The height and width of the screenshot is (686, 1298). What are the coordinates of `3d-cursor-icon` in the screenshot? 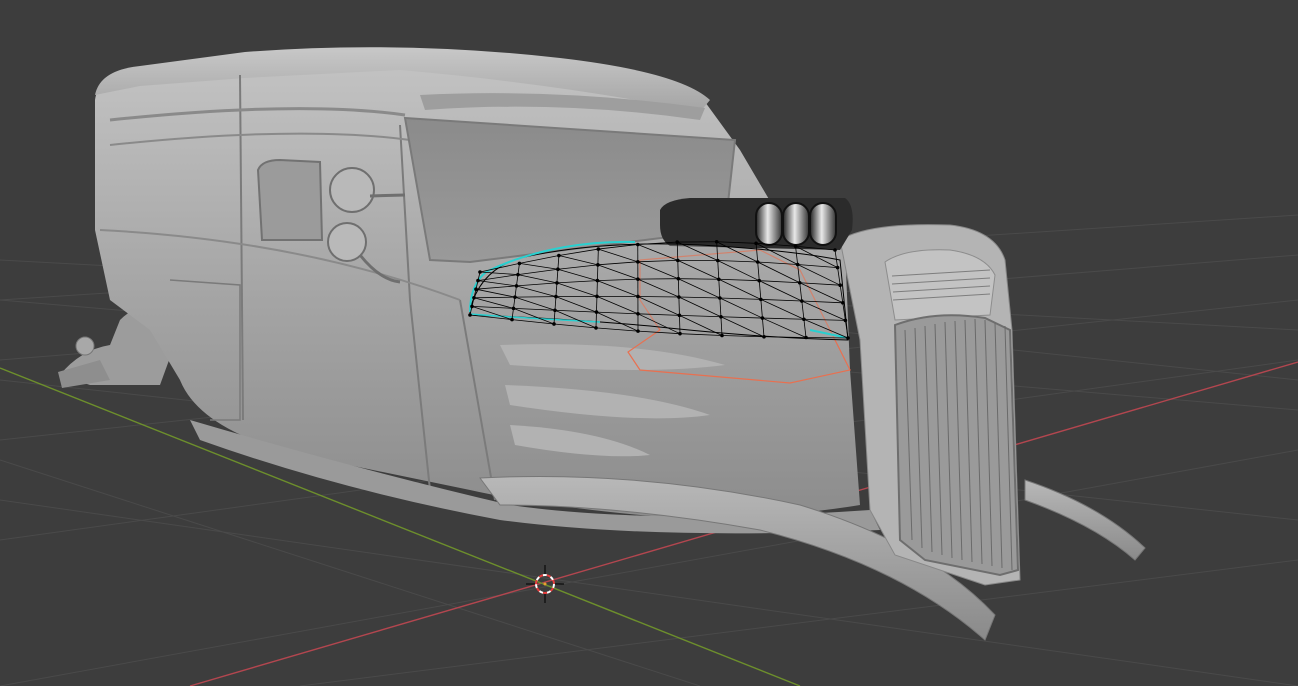 It's located at (545, 584).